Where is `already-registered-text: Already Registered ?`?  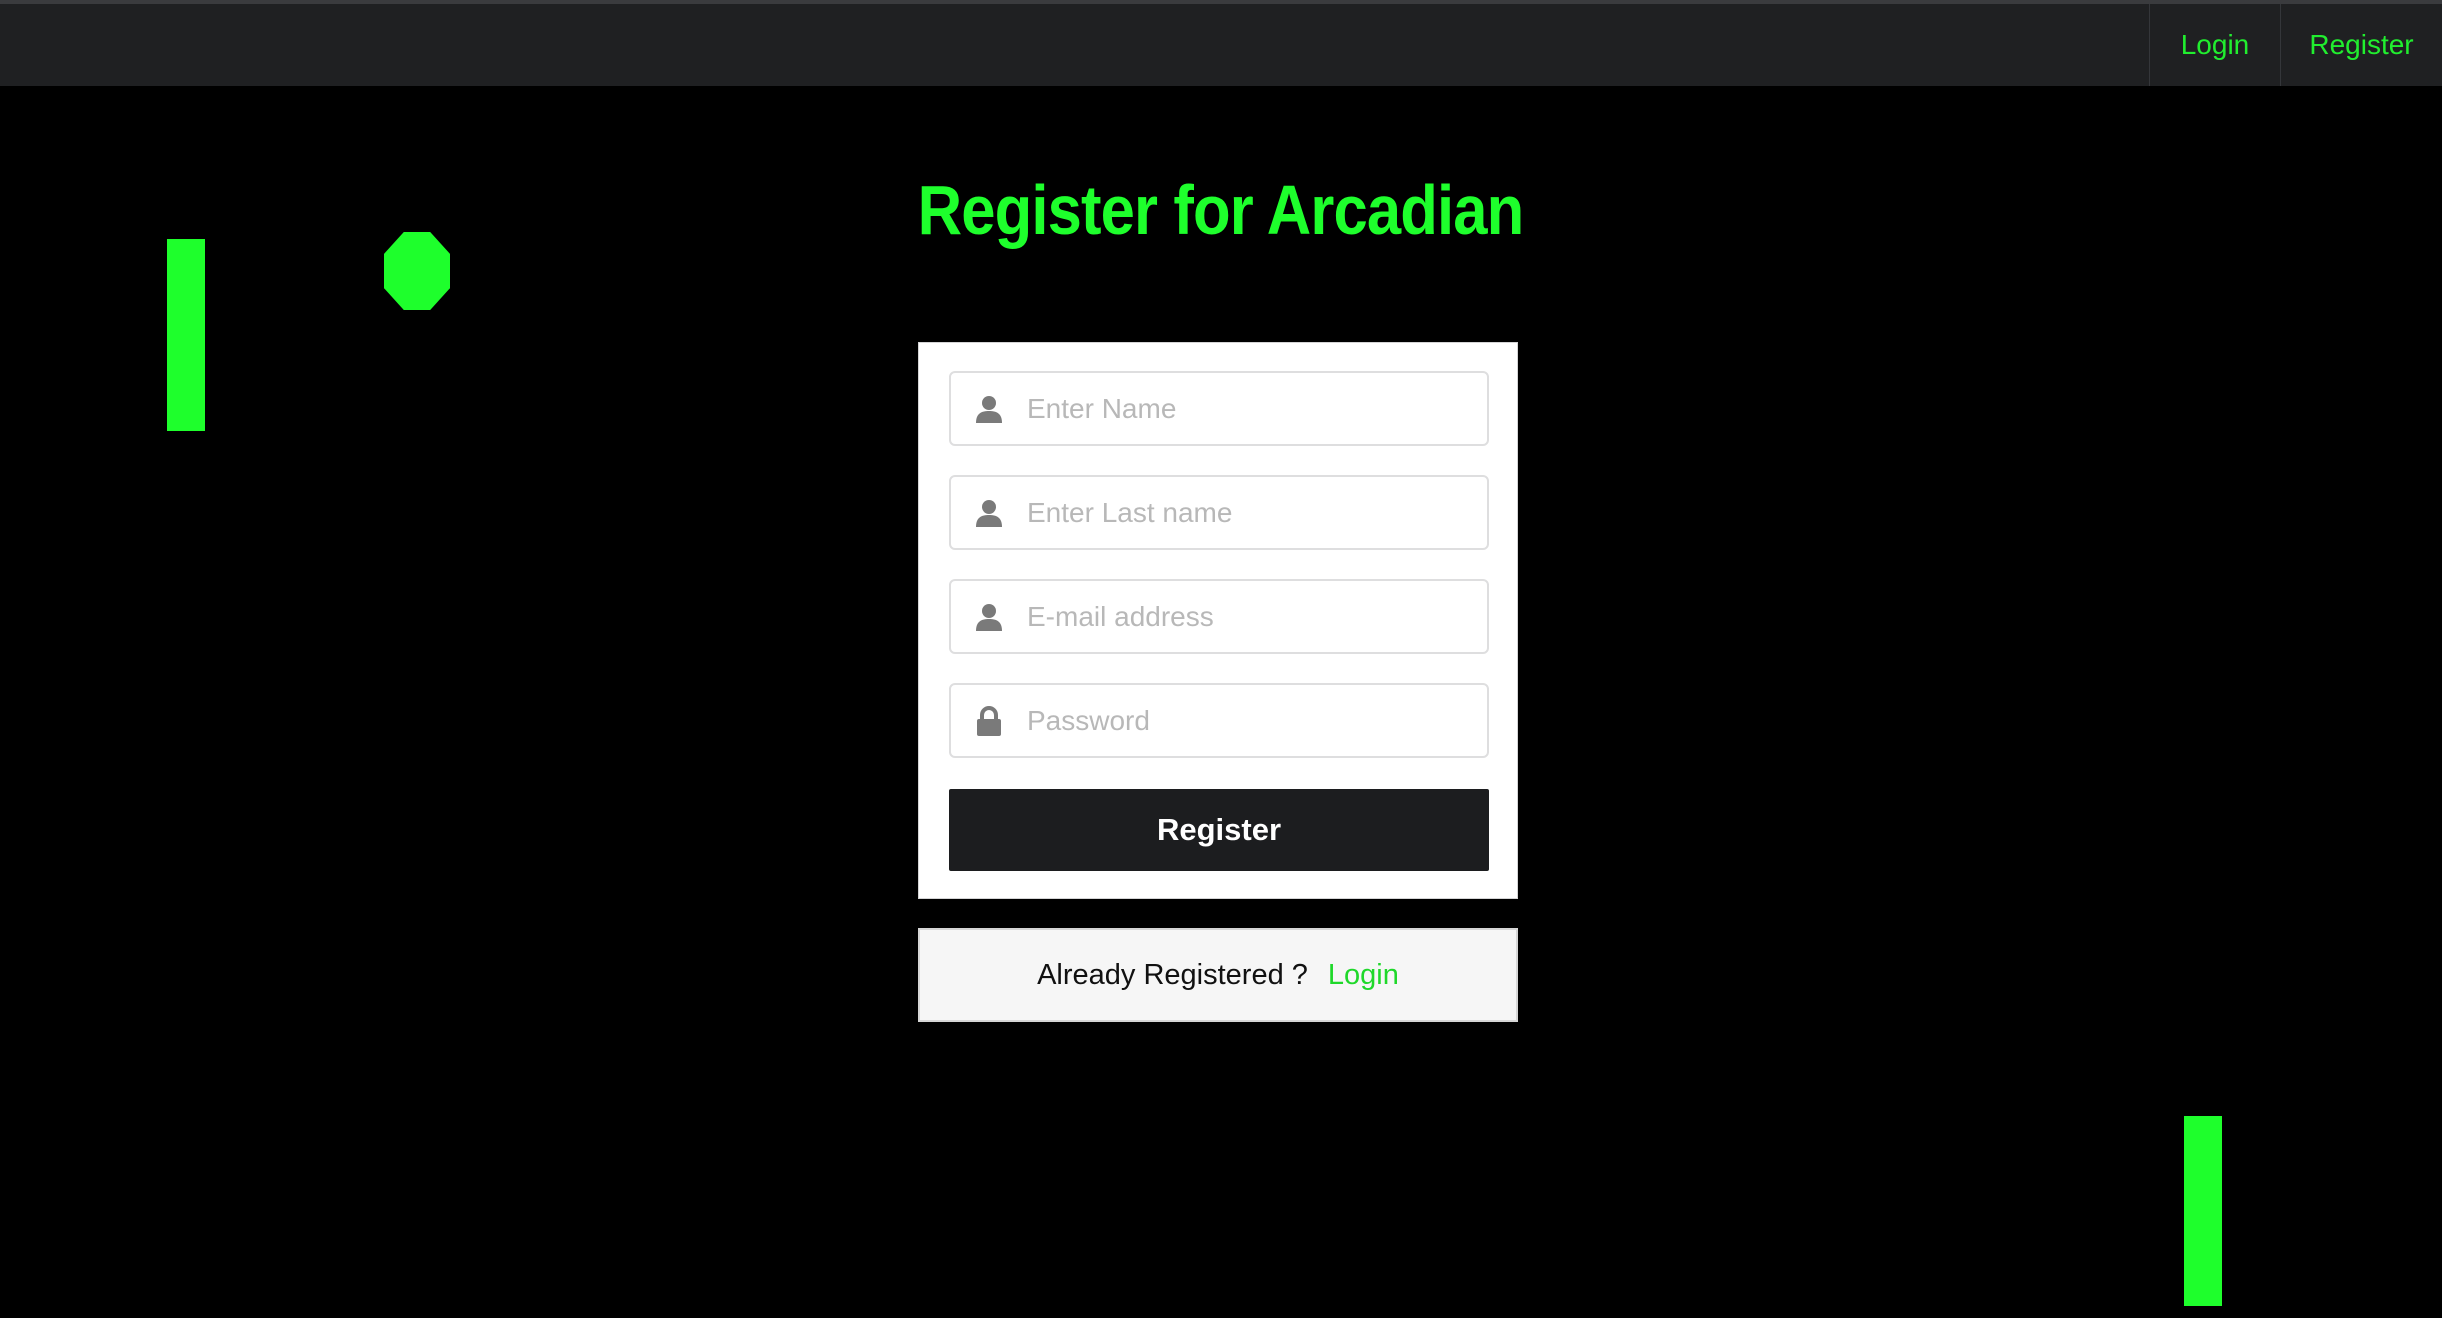
already-registered-text: Already Registered ? is located at coordinates (1172, 974).